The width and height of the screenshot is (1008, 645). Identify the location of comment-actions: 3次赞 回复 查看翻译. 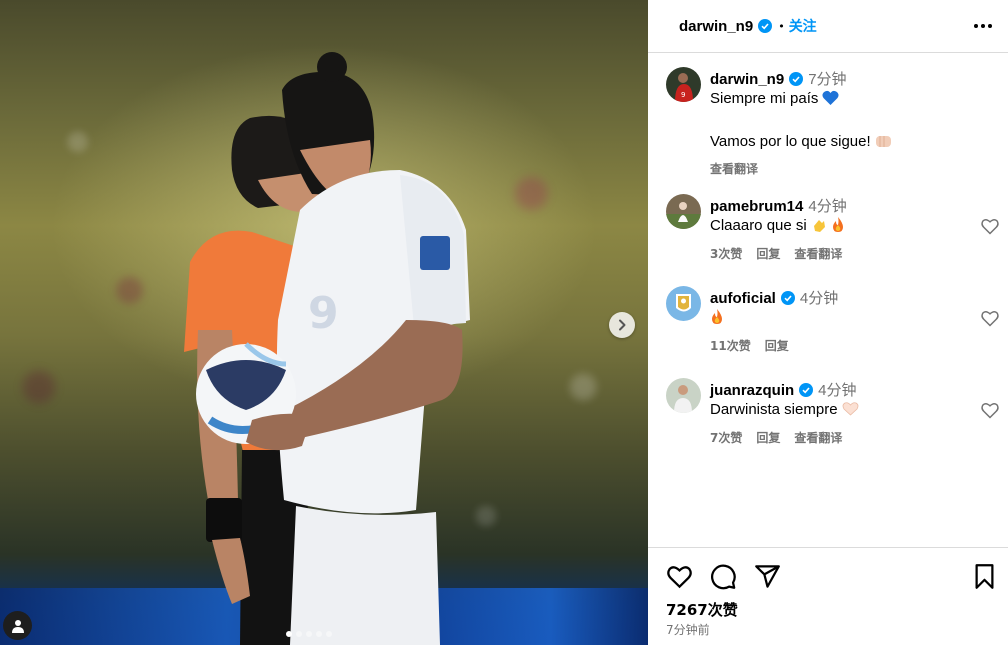
(839, 253).